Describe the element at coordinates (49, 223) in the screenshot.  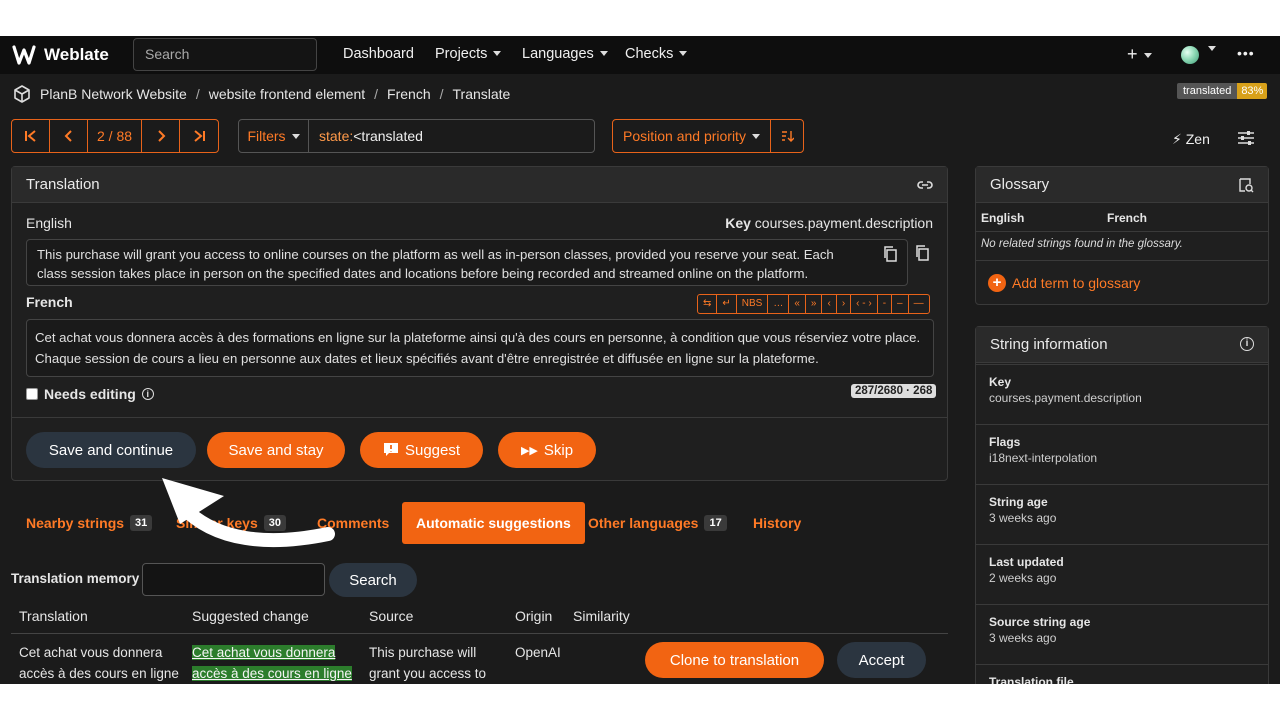
I see `source-language-label: English` at that location.